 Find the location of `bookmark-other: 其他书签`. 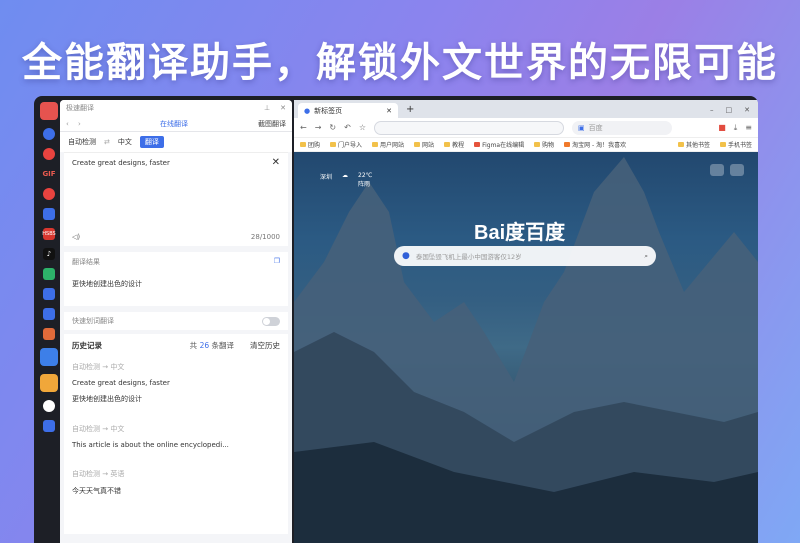

bookmark-other: 其他书签 is located at coordinates (693, 144).